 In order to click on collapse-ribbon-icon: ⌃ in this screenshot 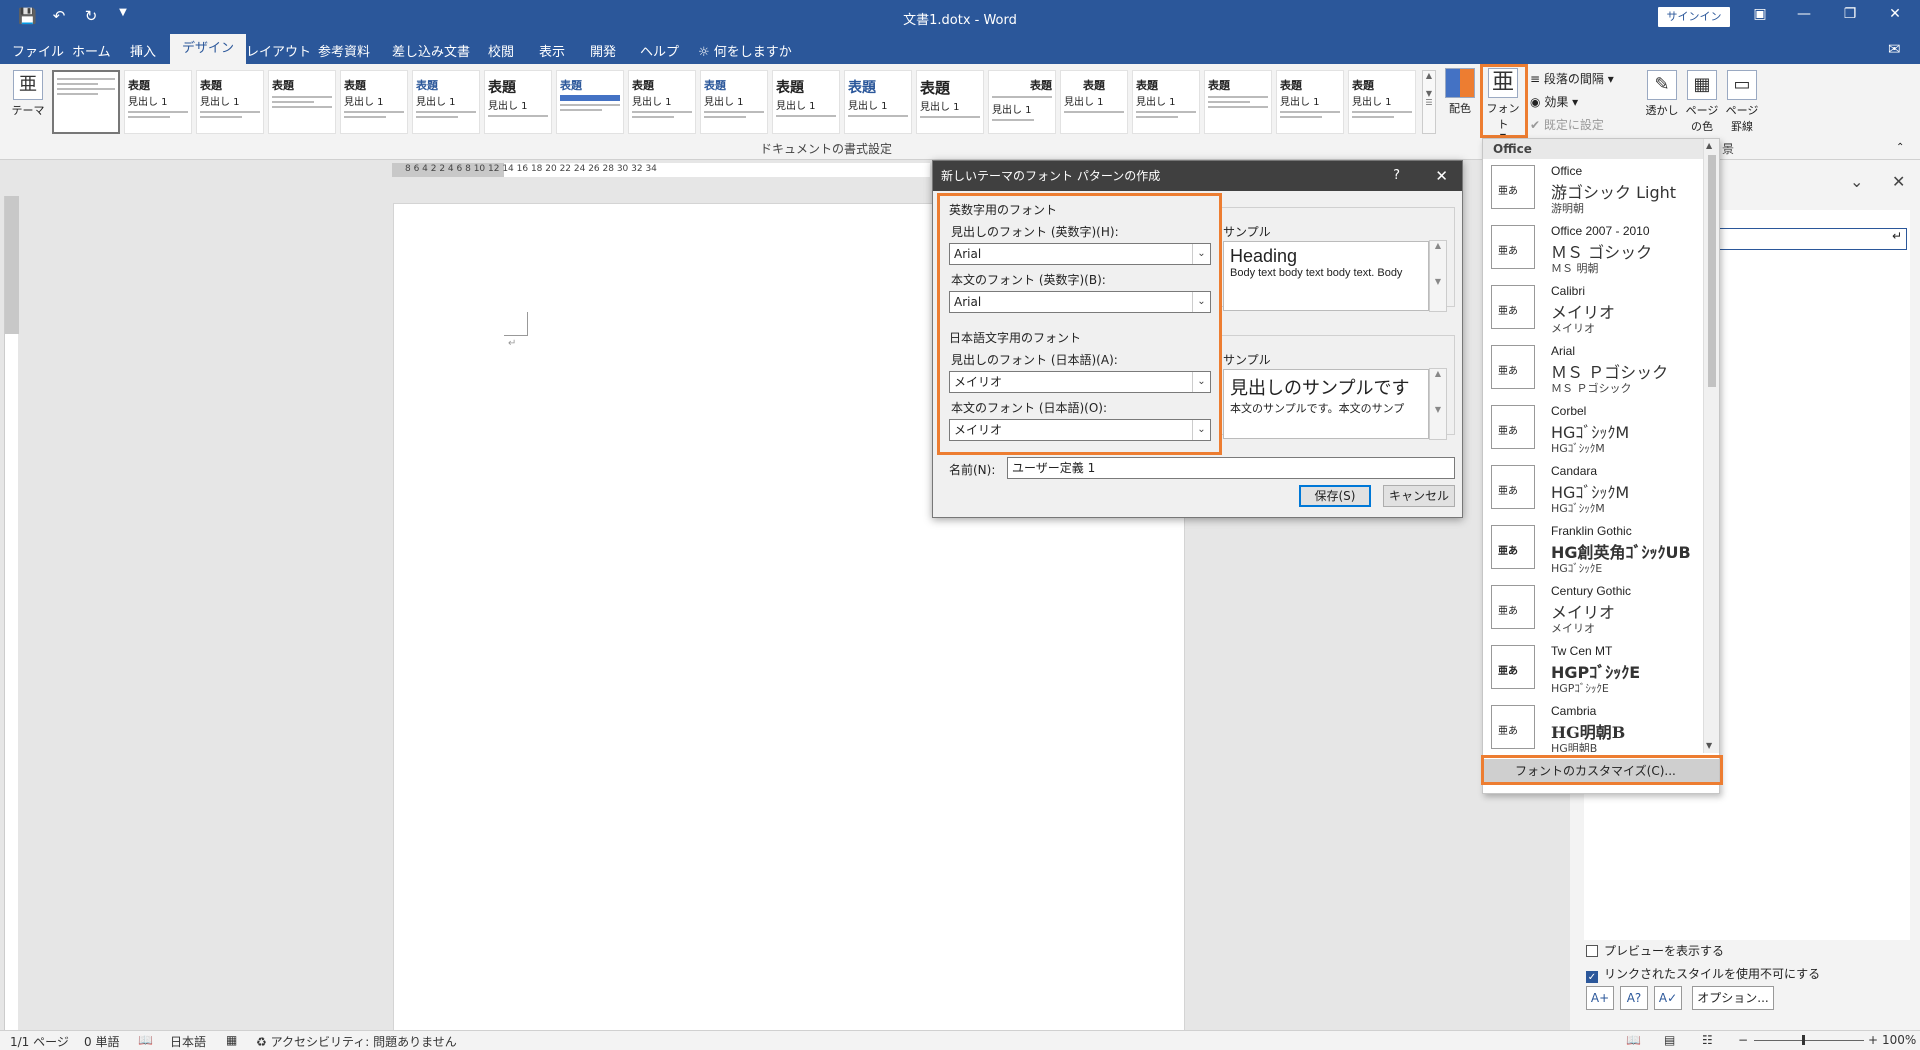, I will do `click(1900, 147)`.